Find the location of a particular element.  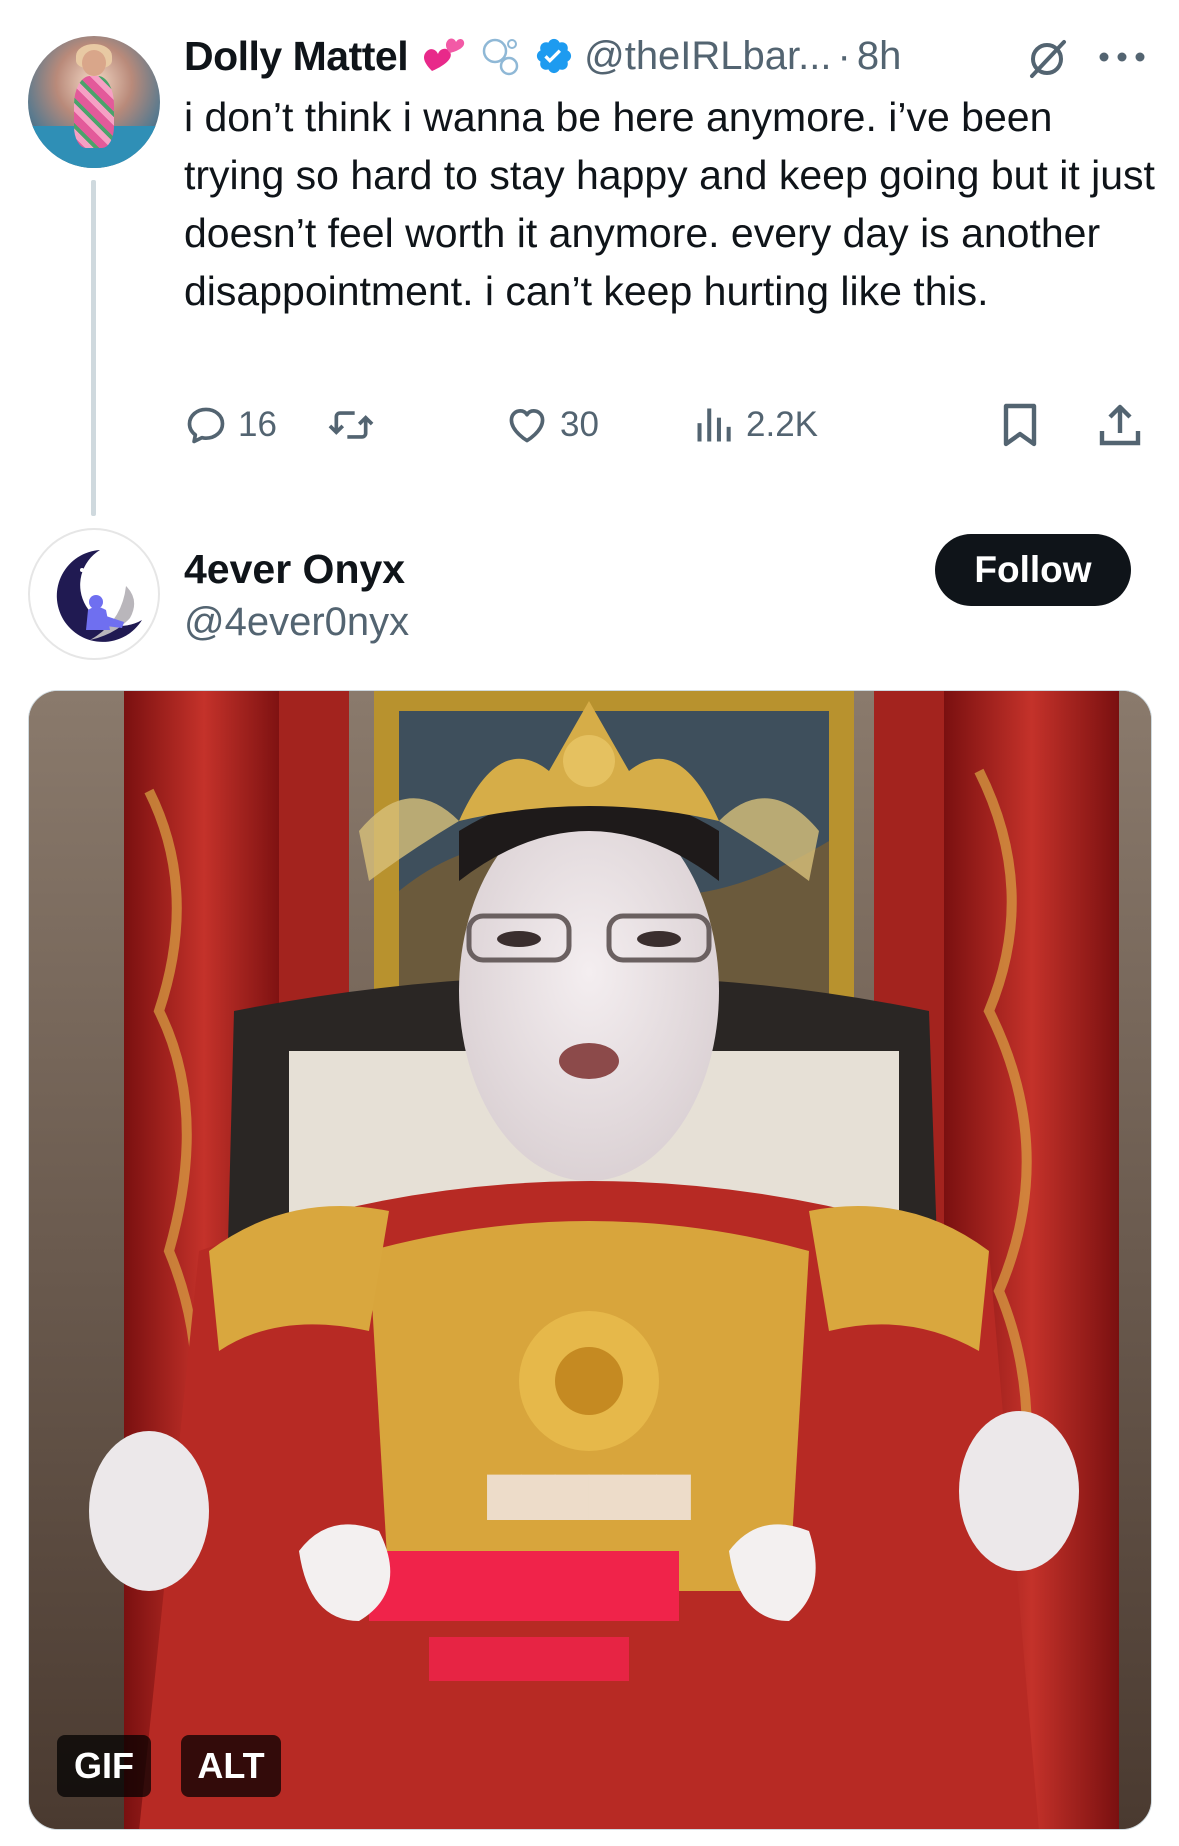

follow-button: Follow is located at coordinates (1033, 570).